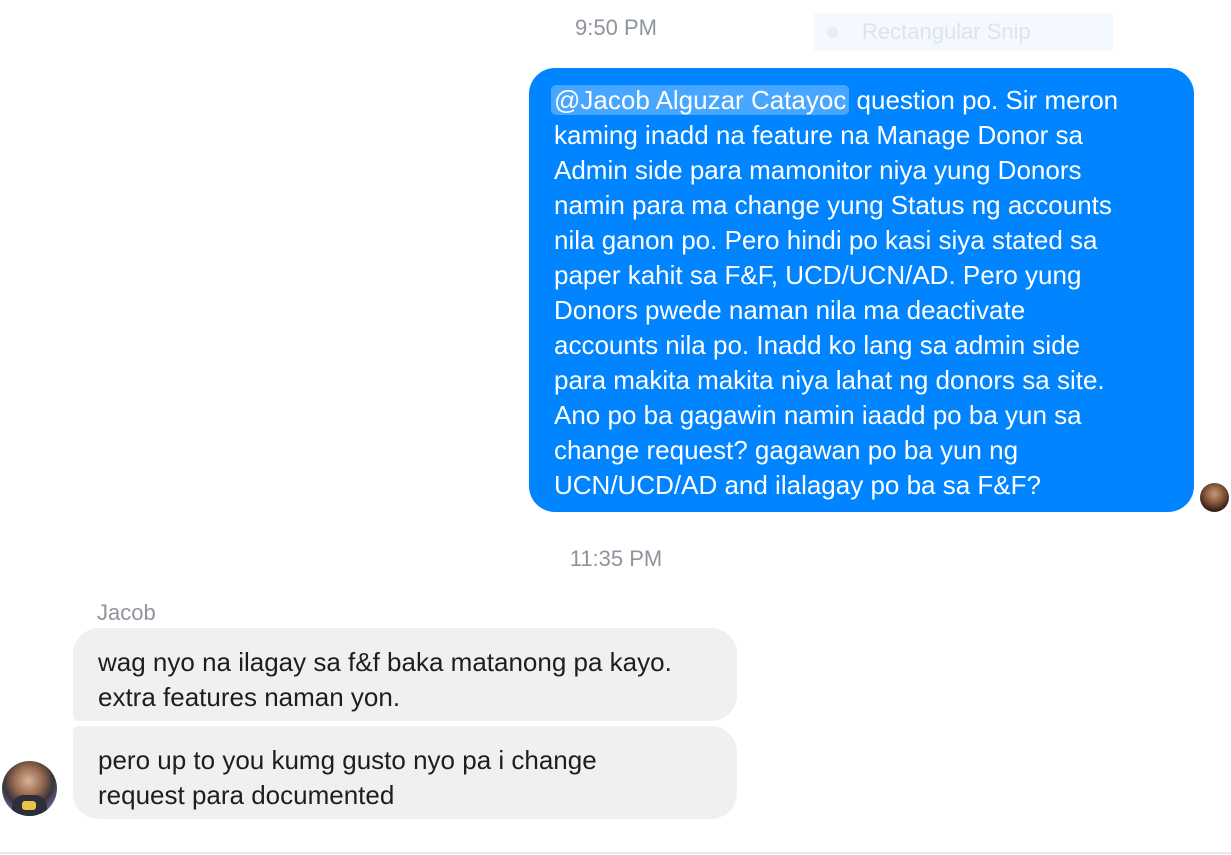  I want to click on rectangular-snip-overlay: Rectangular Snip, so click(963, 32).